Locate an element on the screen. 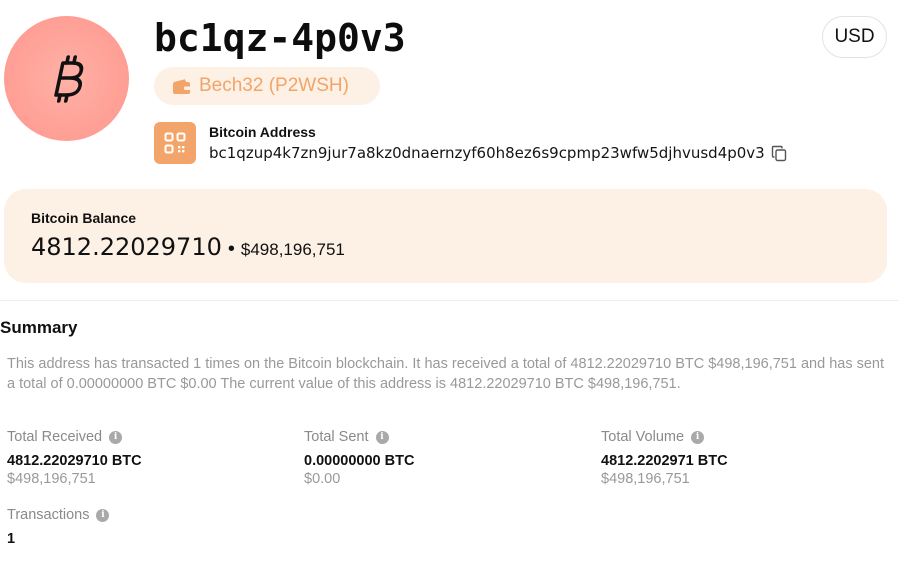 The image size is (898, 575). stat-total-sent-value: 0.00000000 BTC is located at coordinates (359, 461).